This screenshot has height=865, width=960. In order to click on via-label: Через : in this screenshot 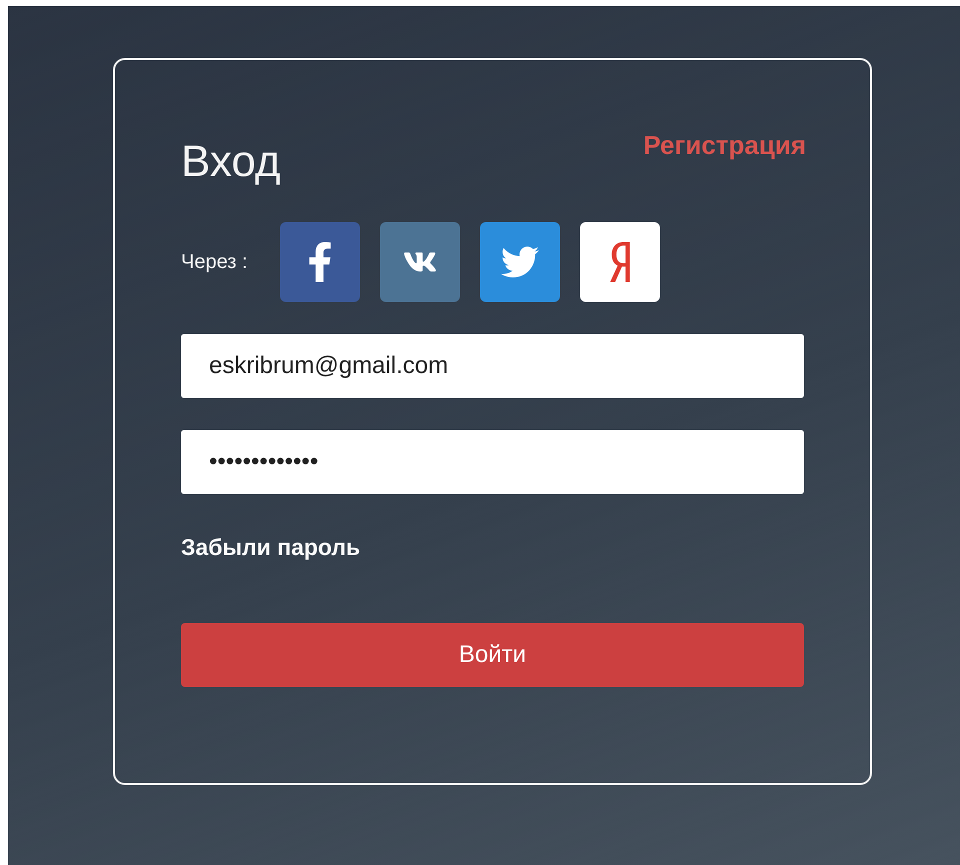, I will do `click(214, 262)`.